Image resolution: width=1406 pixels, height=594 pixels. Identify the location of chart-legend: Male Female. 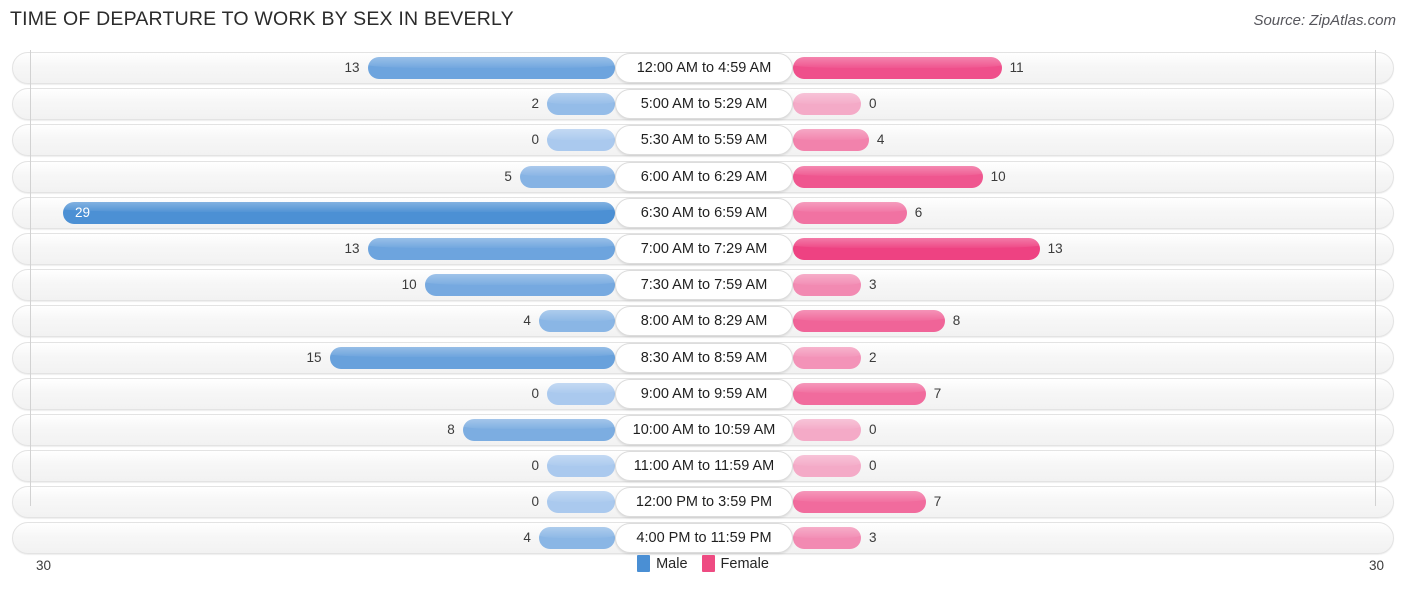
(703, 563).